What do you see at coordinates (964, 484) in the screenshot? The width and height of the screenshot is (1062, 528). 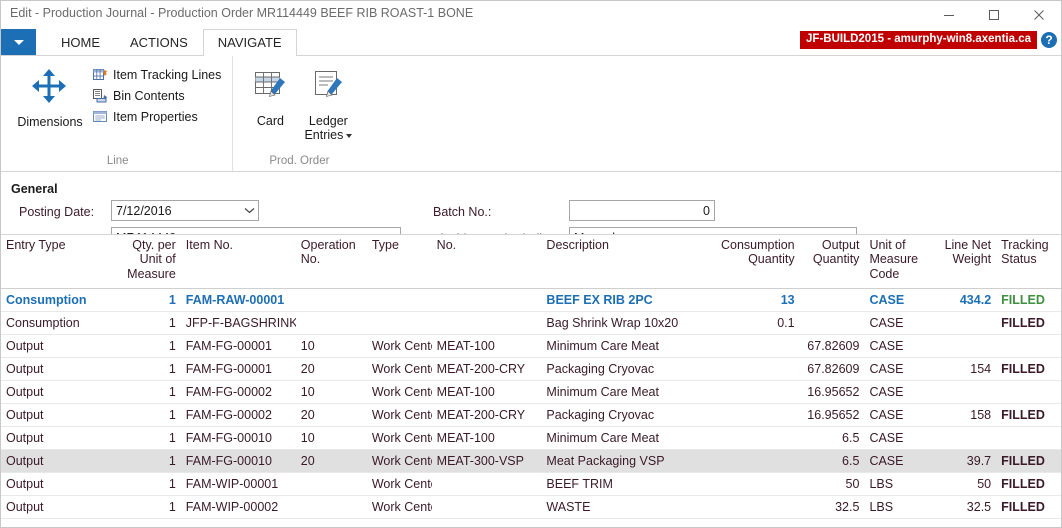 I see `cell-line_net_weight: 50` at bounding box center [964, 484].